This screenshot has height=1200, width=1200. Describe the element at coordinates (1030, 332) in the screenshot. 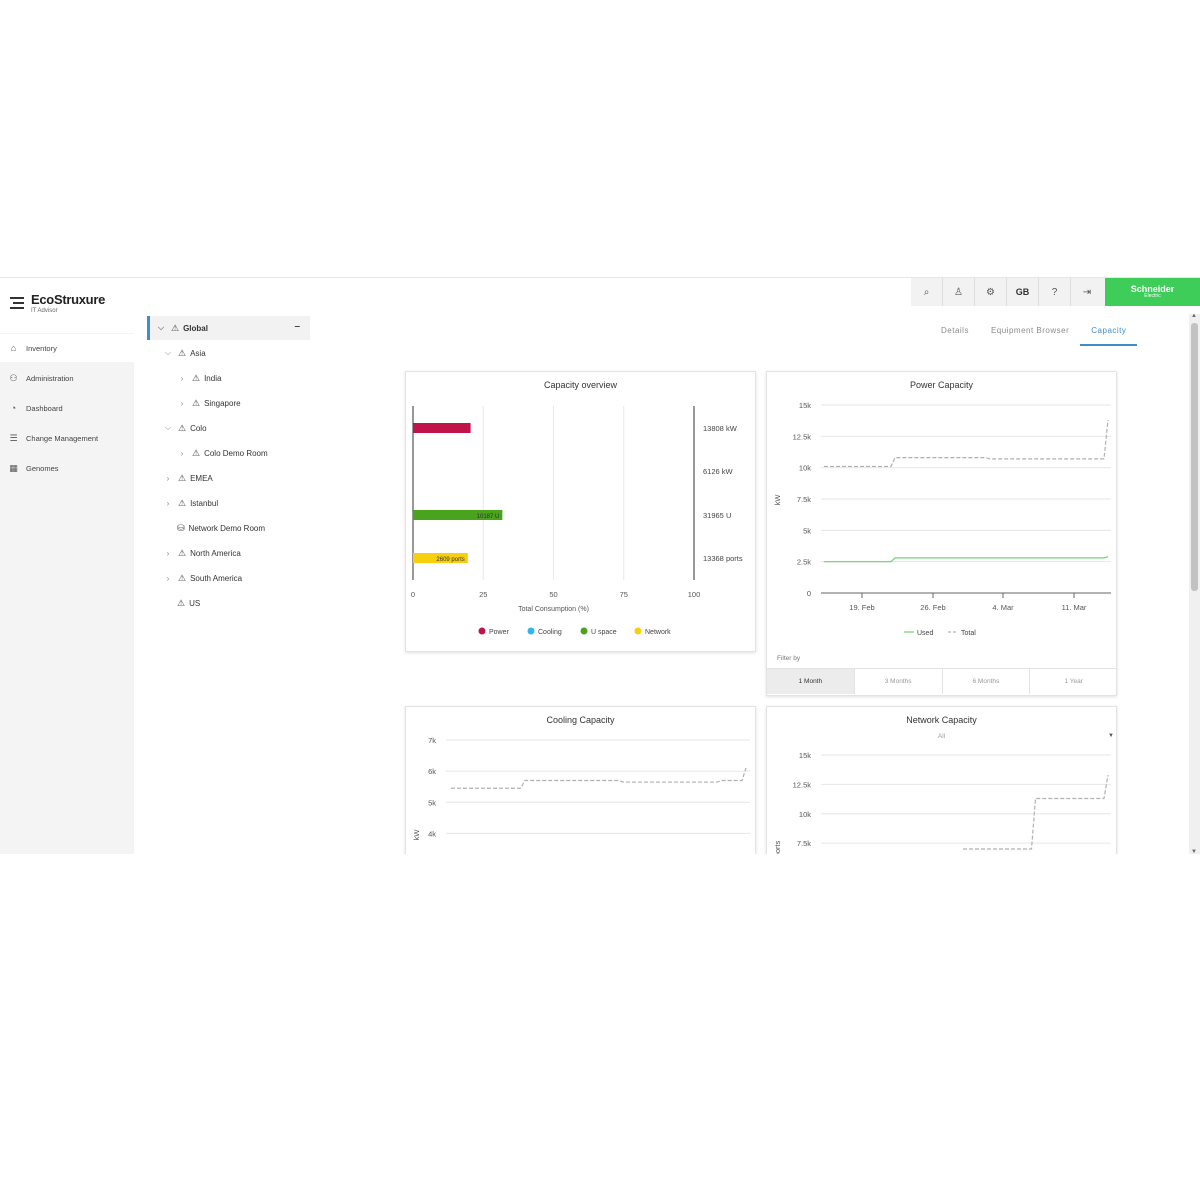

I see `tab-equipment-browser: Equipment Browser` at that location.